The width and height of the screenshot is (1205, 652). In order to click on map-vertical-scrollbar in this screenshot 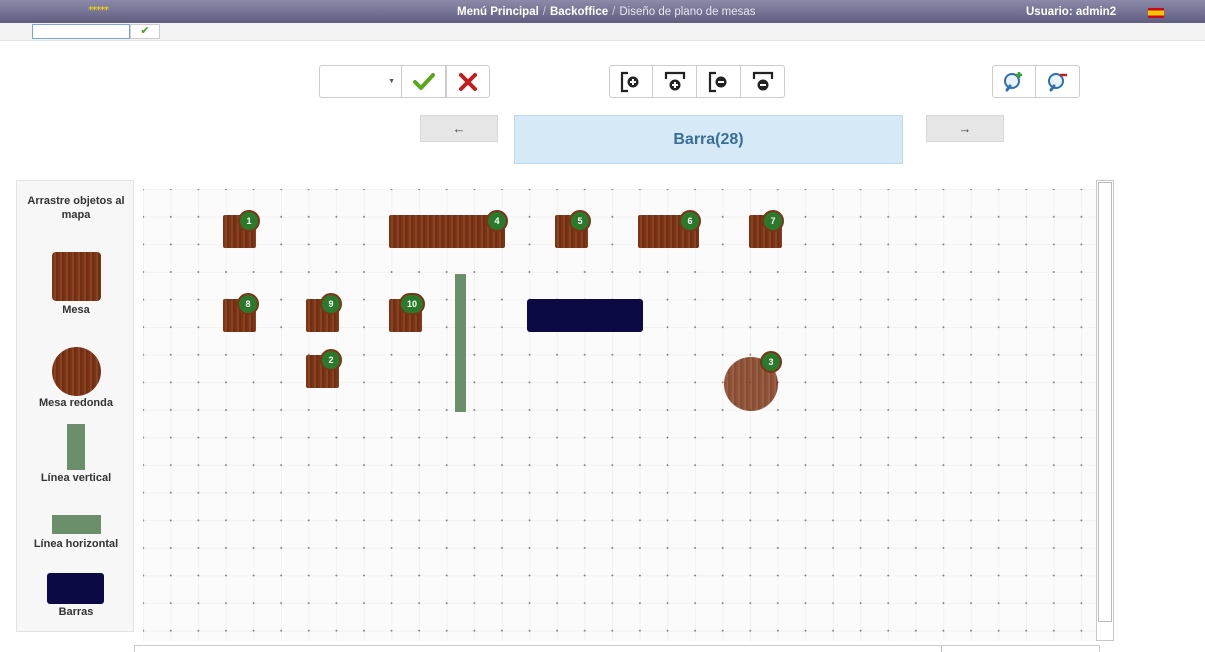, I will do `click(1105, 410)`.